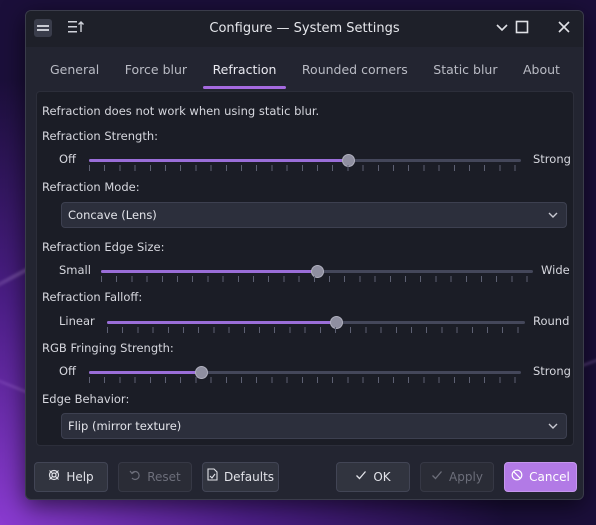  I want to click on cancel-icon, so click(517, 477).